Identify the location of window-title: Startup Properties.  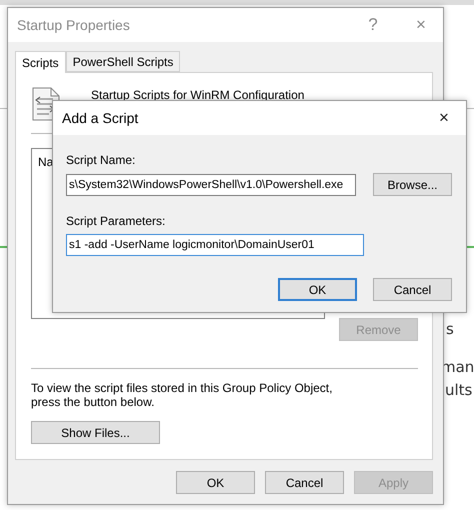
(74, 25).